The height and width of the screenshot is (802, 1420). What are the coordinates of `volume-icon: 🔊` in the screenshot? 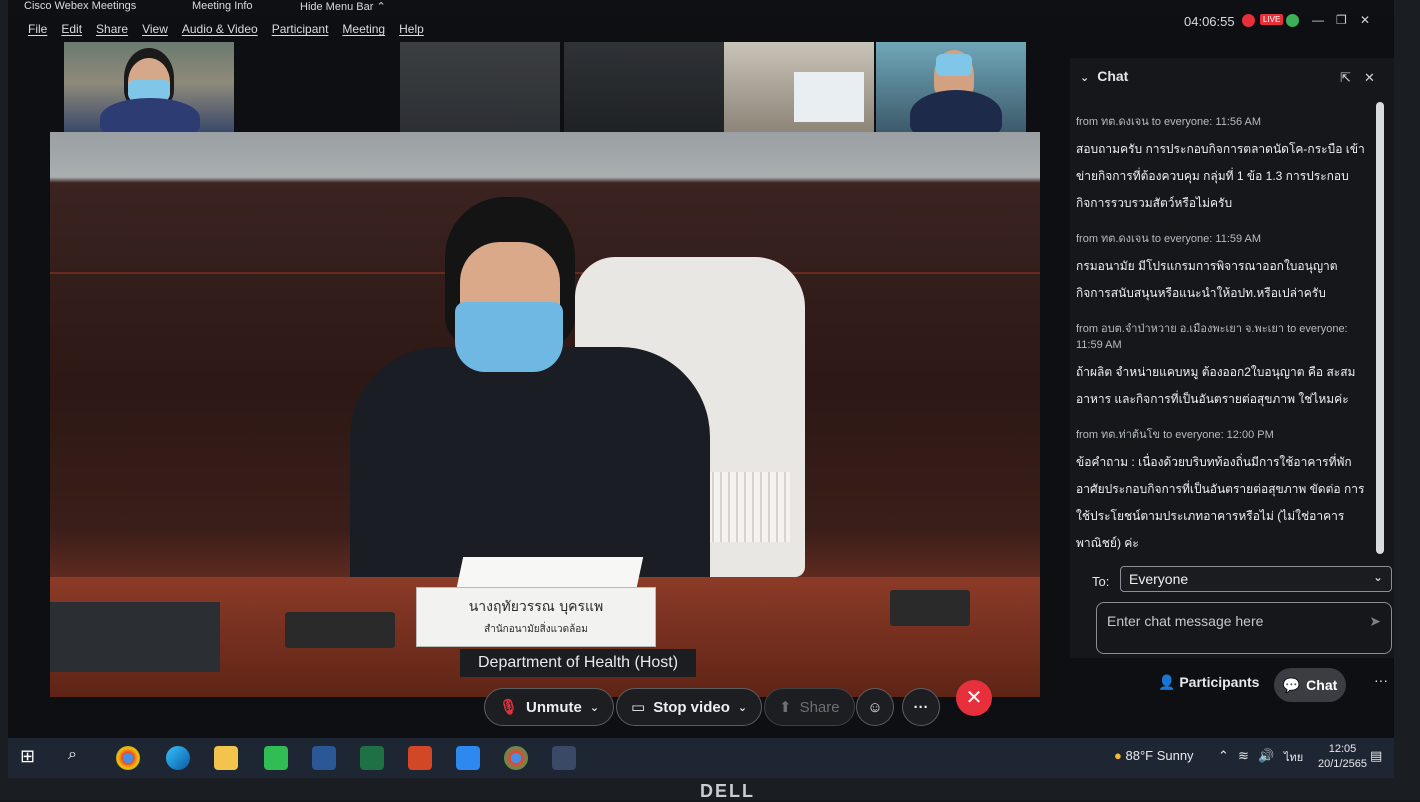 It's located at (1266, 756).